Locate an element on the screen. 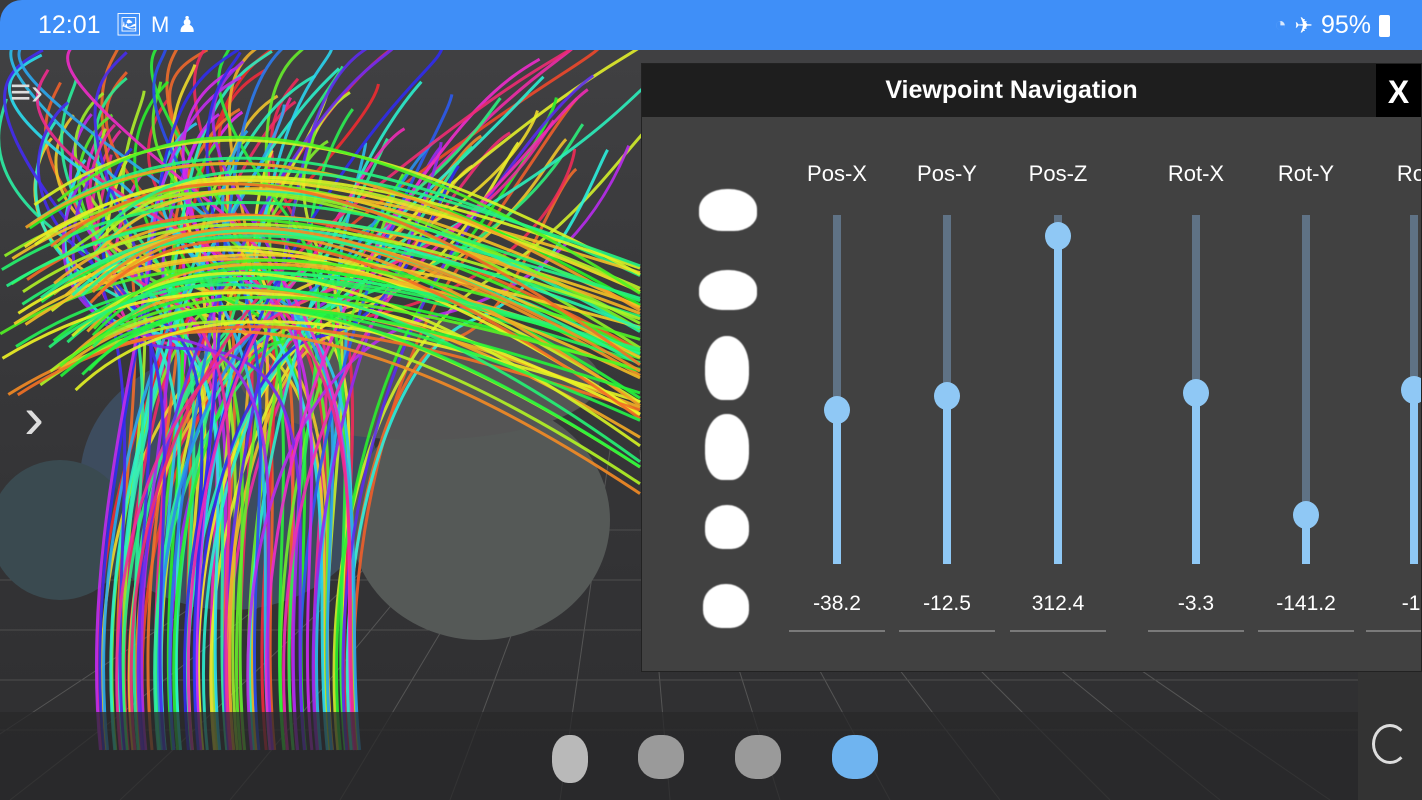  model-brain-cortex-button is located at coordinates (661, 757).